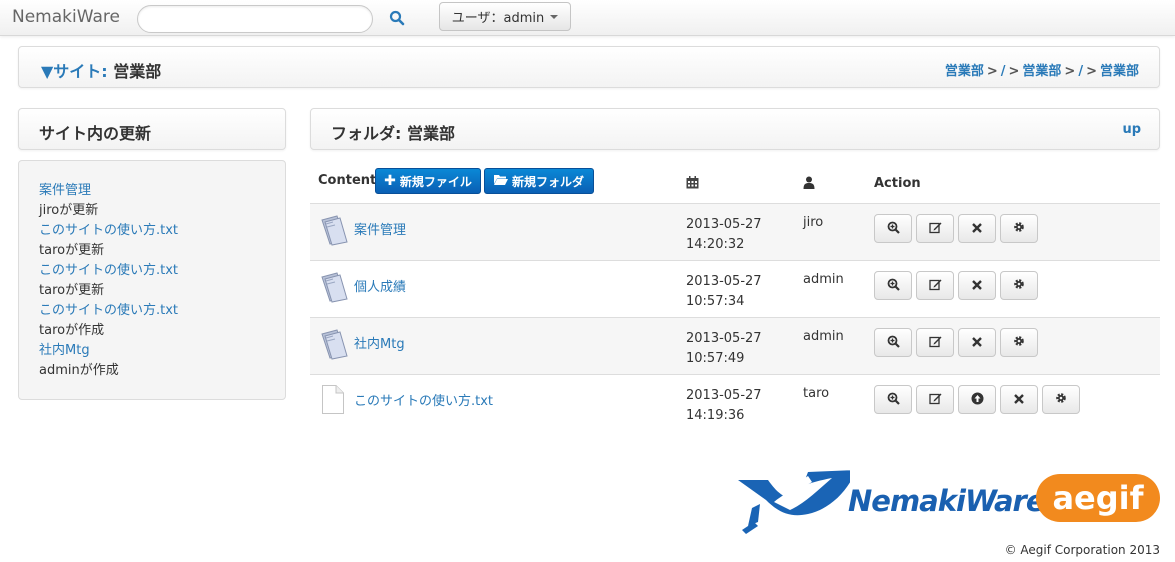 This screenshot has height=562, width=1175. I want to click on table-row: このサイトの使い方.txt 2013-05-27 14:19:36 taro, so click(735, 402).